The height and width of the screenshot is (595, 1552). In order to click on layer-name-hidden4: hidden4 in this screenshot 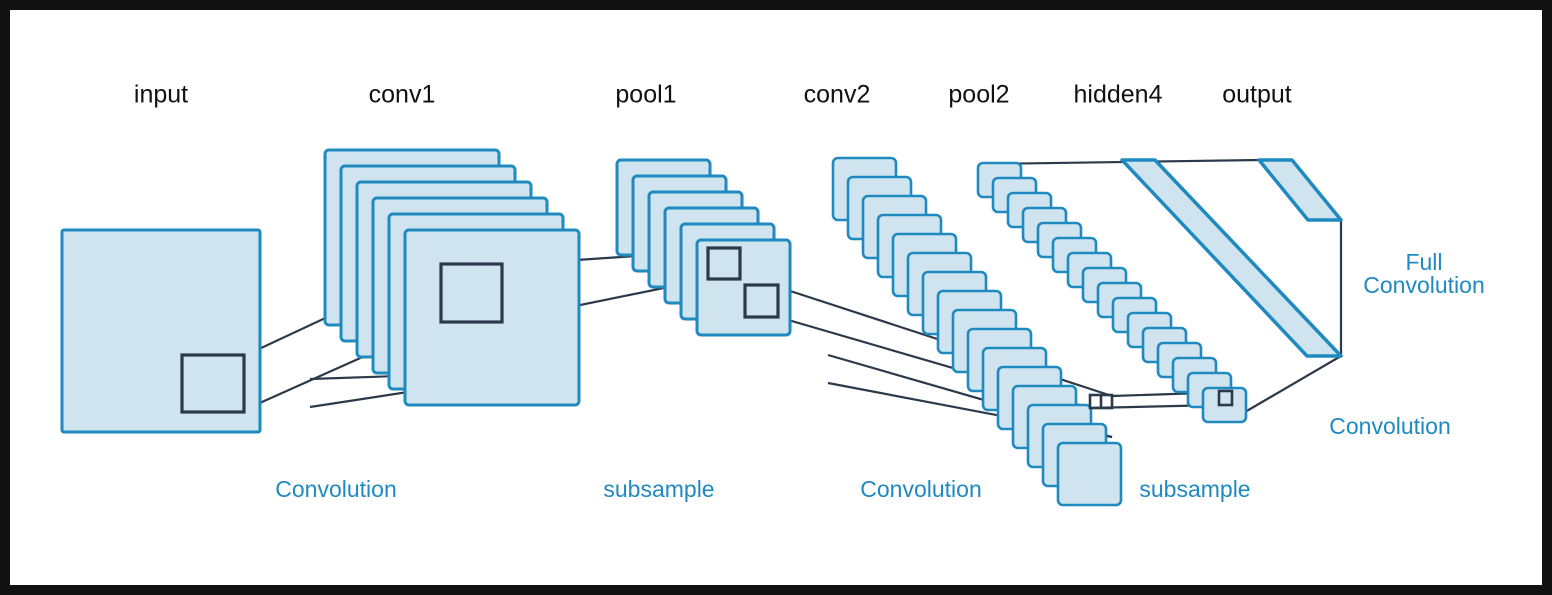, I will do `click(1118, 95)`.